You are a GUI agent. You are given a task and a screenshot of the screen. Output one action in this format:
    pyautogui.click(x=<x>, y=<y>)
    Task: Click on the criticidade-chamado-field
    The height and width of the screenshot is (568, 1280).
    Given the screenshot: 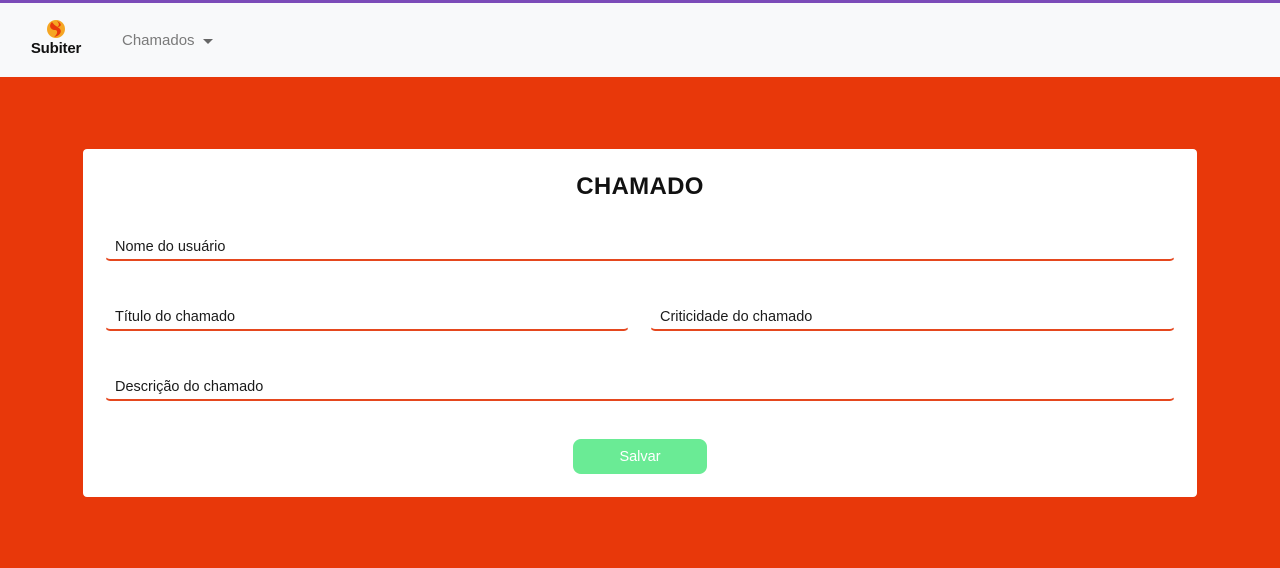 What is the action you would take?
    pyautogui.click(x=912, y=317)
    